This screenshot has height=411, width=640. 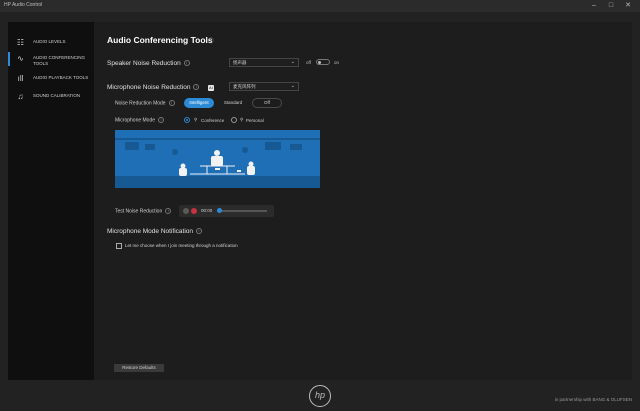 I want to click on playback-slider-track, so click(x=242, y=211).